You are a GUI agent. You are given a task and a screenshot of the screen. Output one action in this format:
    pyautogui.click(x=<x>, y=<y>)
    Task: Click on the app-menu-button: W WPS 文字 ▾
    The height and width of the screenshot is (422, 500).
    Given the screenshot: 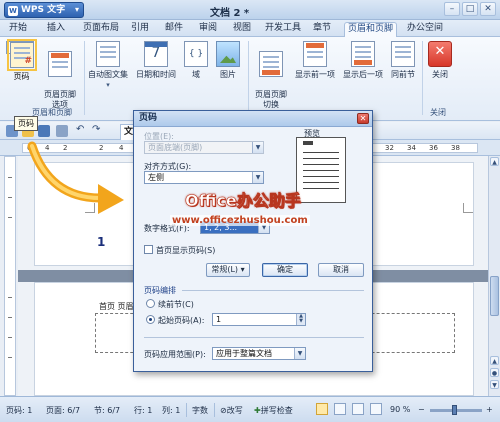 What is the action you would take?
    pyautogui.click(x=44, y=10)
    